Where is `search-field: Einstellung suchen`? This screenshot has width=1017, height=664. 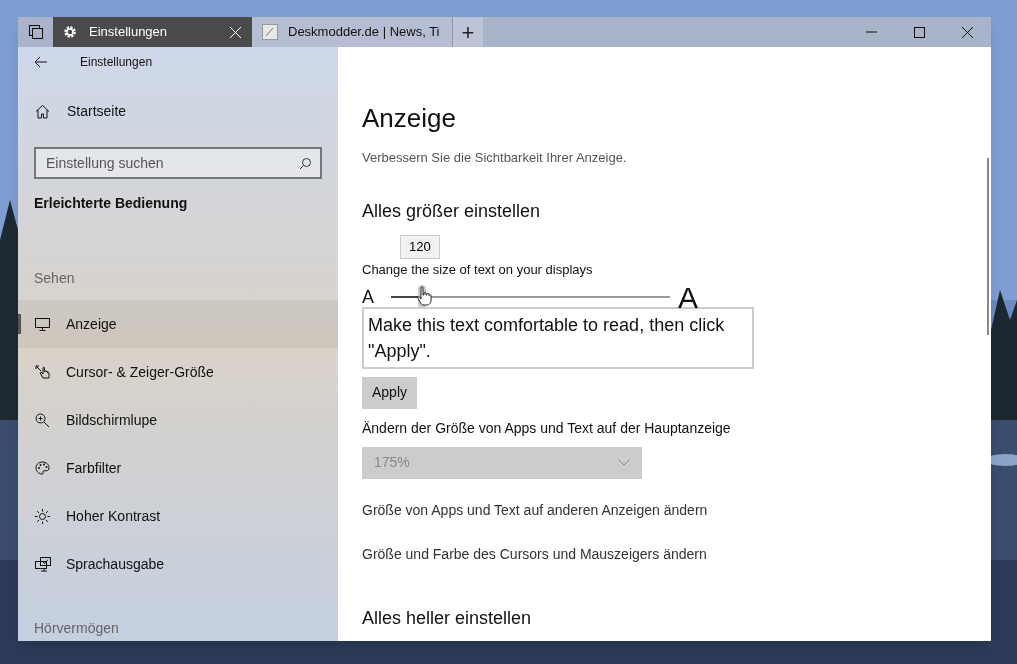
search-field: Einstellung suchen is located at coordinates (178, 163).